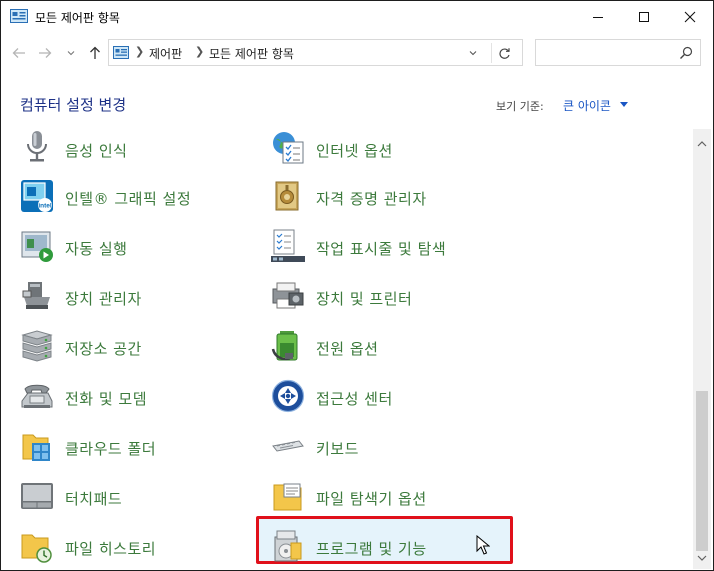 This screenshot has height=571, width=714. What do you see at coordinates (103, 299) in the screenshot?
I see `item-label: 장치 관리자` at bounding box center [103, 299].